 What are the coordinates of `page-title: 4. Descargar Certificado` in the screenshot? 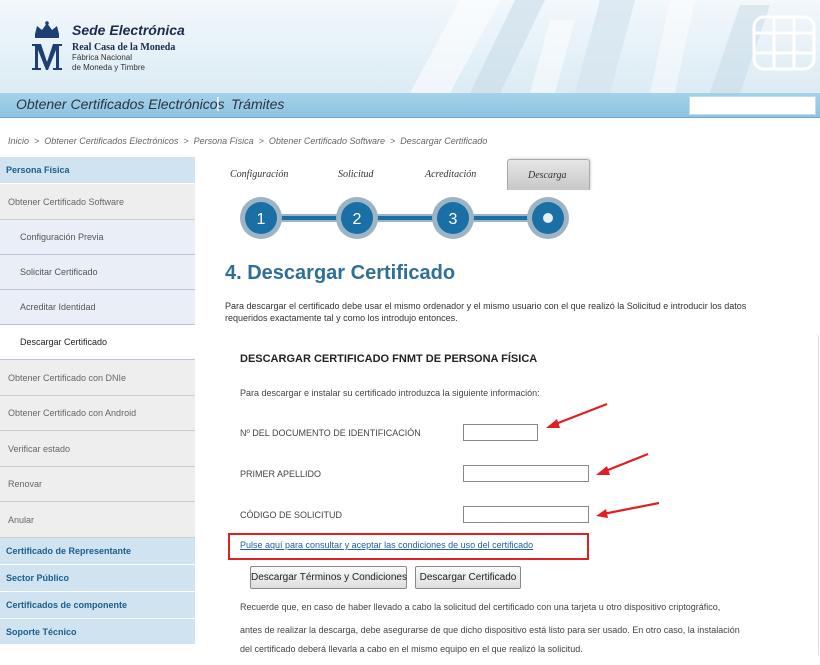 It's located at (340, 273).